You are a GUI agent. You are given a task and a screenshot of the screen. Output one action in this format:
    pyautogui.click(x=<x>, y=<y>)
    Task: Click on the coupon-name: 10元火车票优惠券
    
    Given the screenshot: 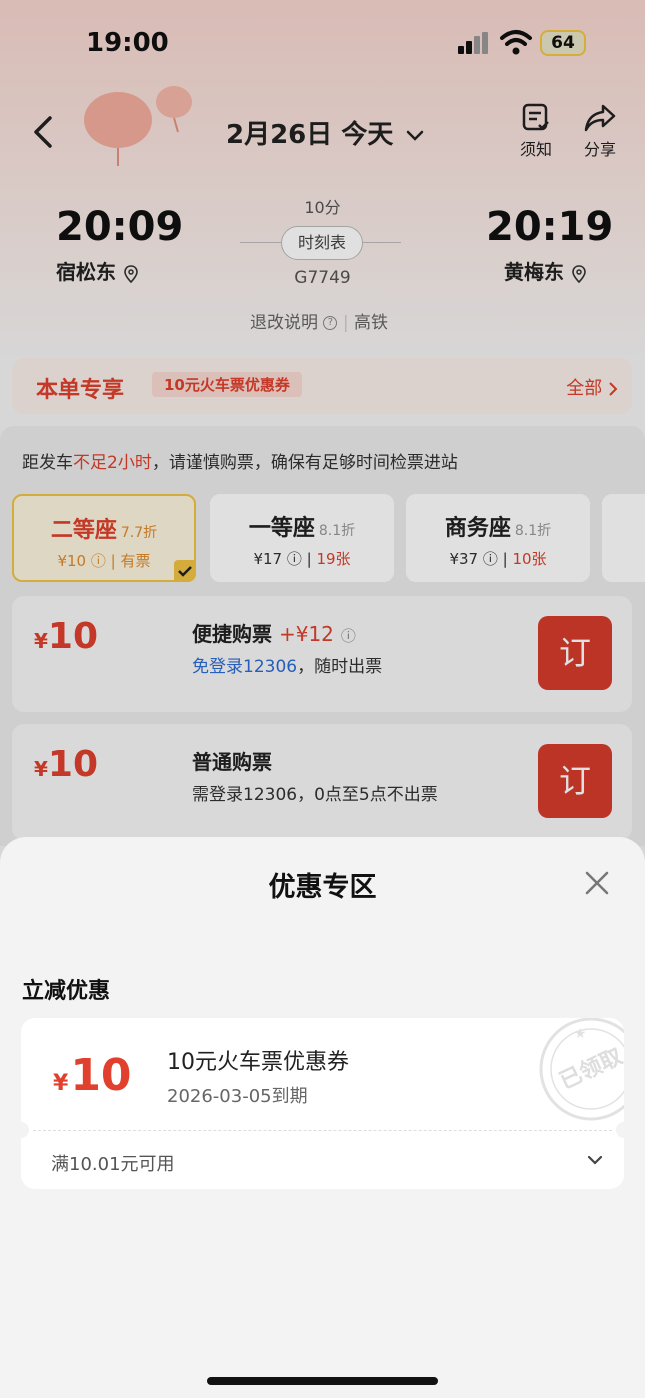 What is the action you would take?
    pyautogui.click(x=258, y=1062)
    